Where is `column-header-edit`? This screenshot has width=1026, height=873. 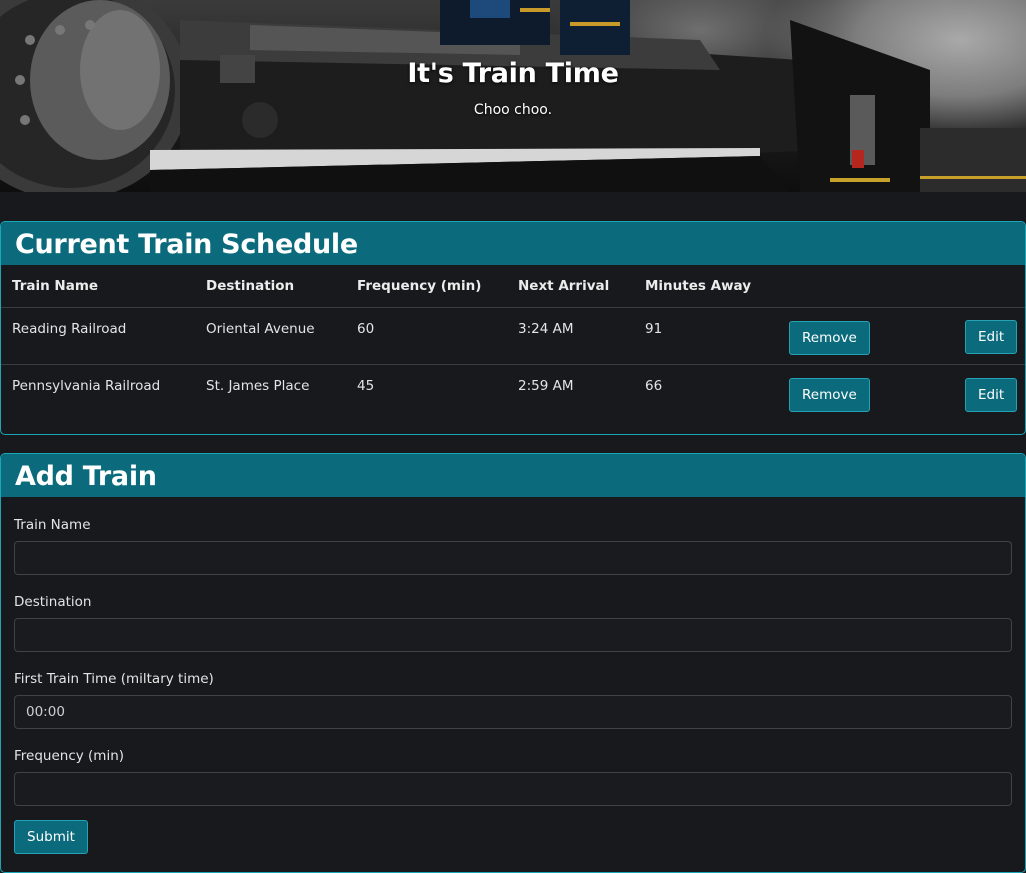 column-header-edit is located at coordinates (975, 286).